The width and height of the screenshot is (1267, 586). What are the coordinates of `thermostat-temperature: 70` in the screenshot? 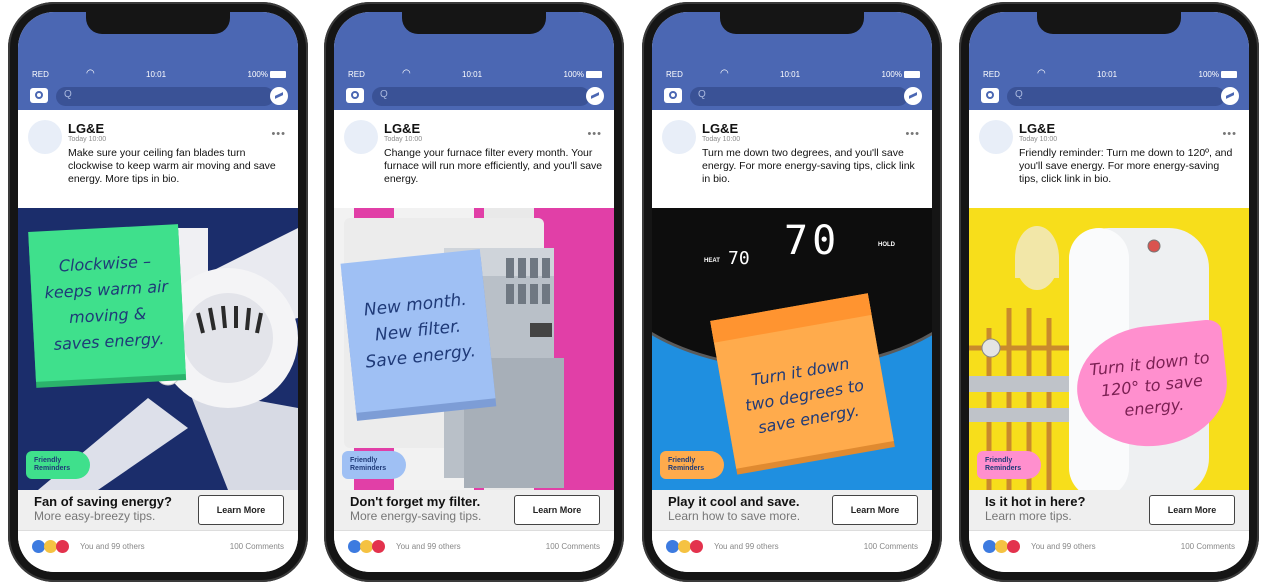 It's located at (812, 241).